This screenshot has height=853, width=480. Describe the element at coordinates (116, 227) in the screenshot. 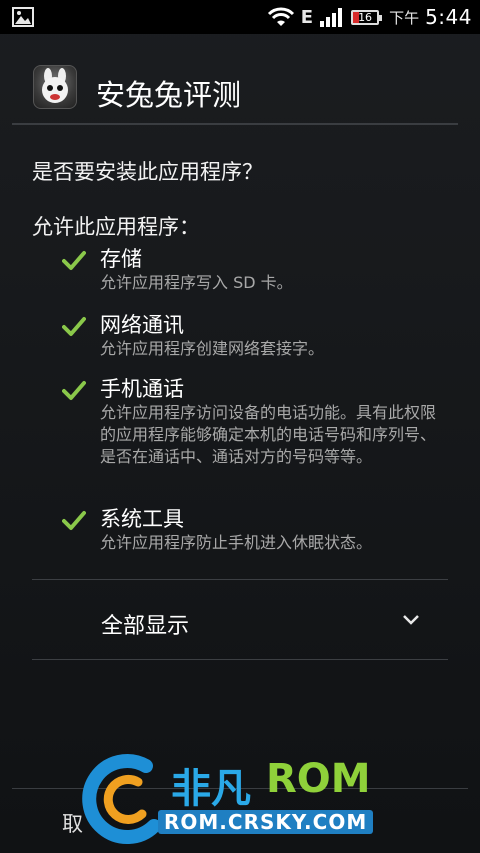

I see `allow-label: 允许此应用程序：` at that location.